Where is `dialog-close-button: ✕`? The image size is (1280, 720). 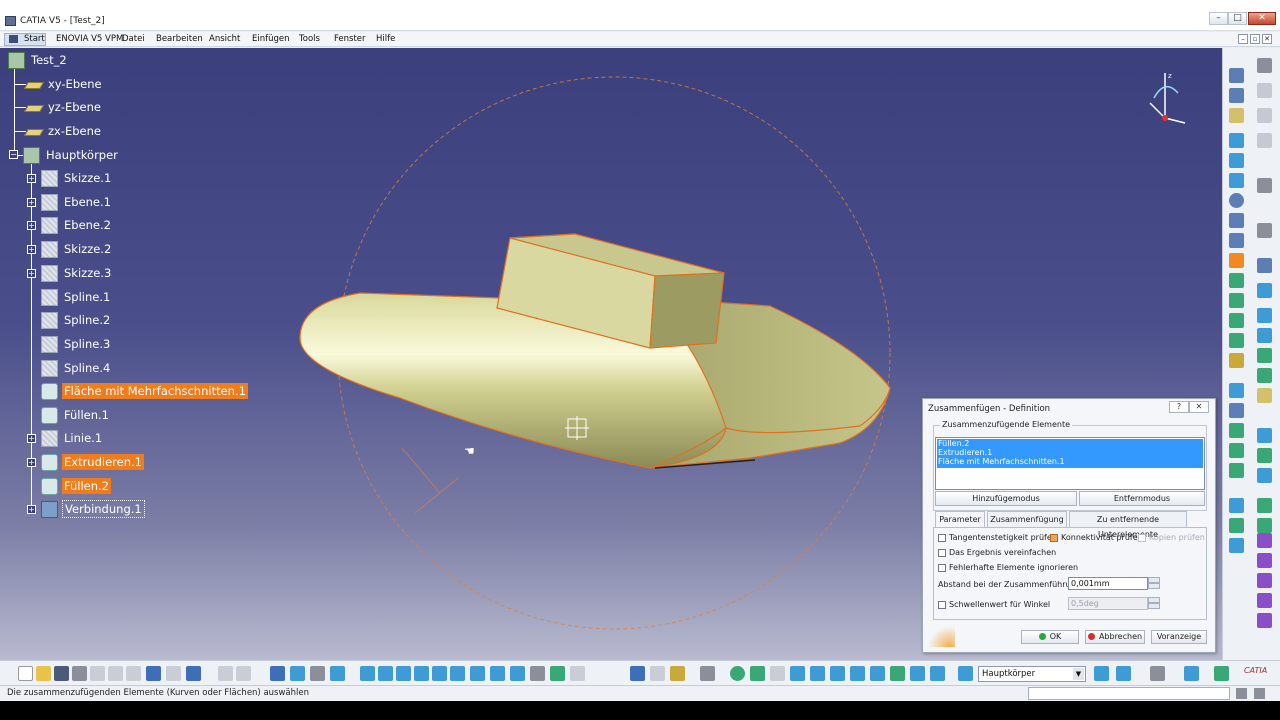 dialog-close-button: ✕ is located at coordinates (1199, 407).